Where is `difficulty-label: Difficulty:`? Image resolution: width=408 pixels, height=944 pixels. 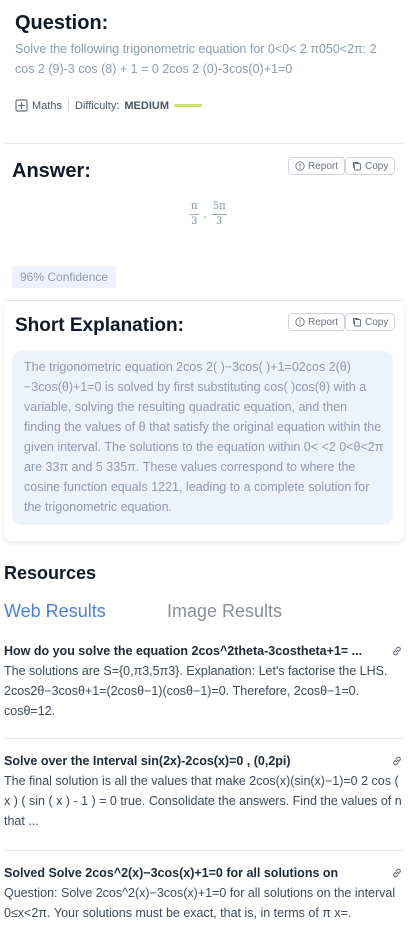 difficulty-label: Difficulty: is located at coordinates (97, 105).